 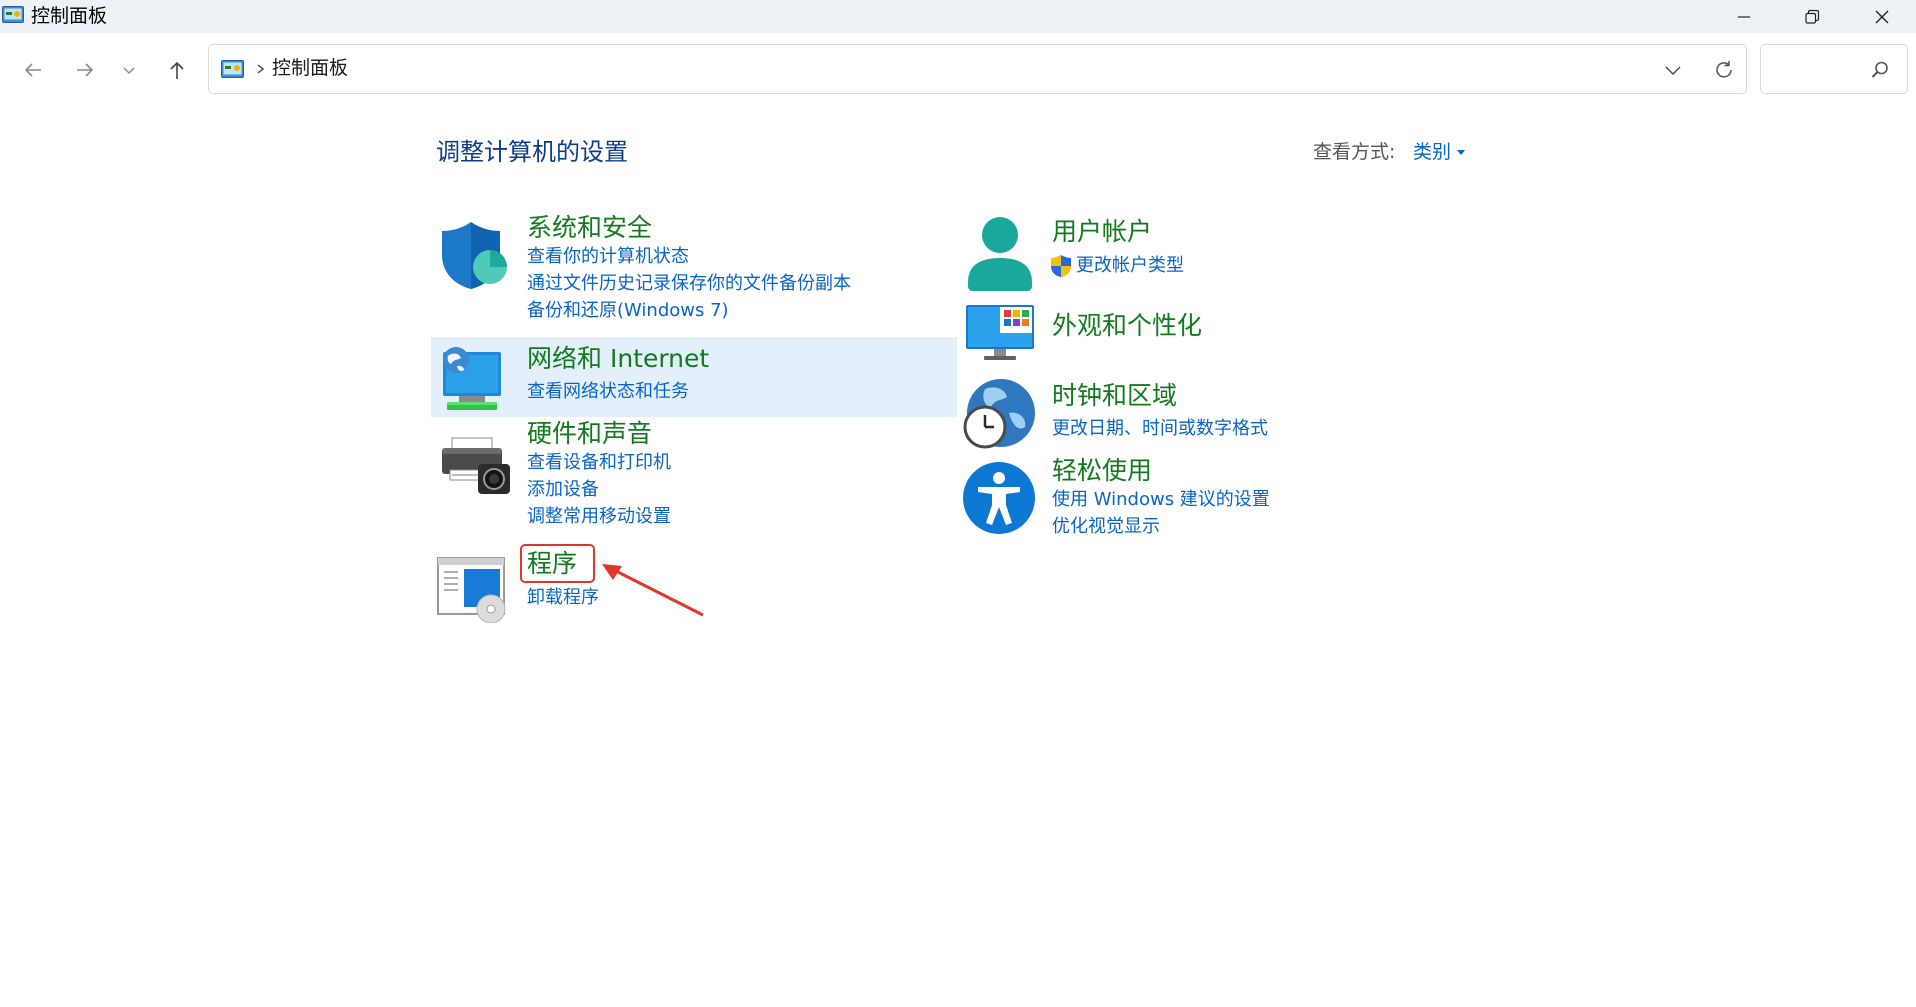 What do you see at coordinates (1001, 332) in the screenshot?
I see `monitor-icon` at bounding box center [1001, 332].